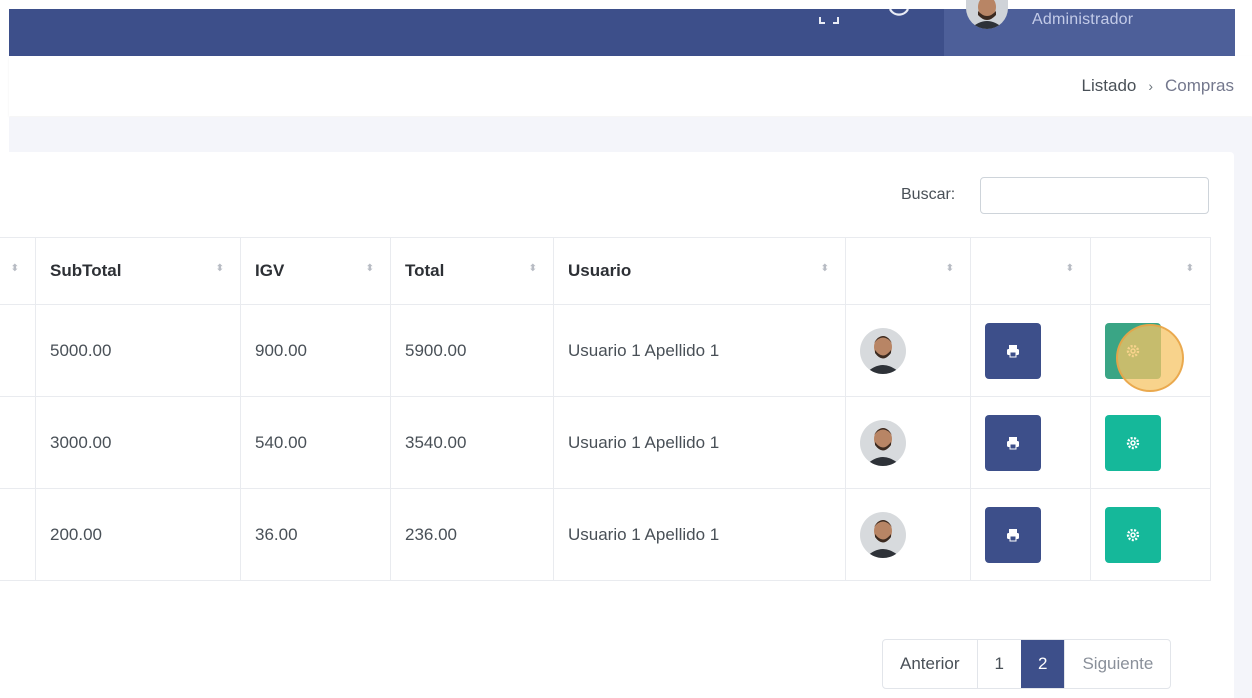 The width and height of the screenshot is (1252, 698). I want to click on cell-total: 236.00, so click(472, 534).